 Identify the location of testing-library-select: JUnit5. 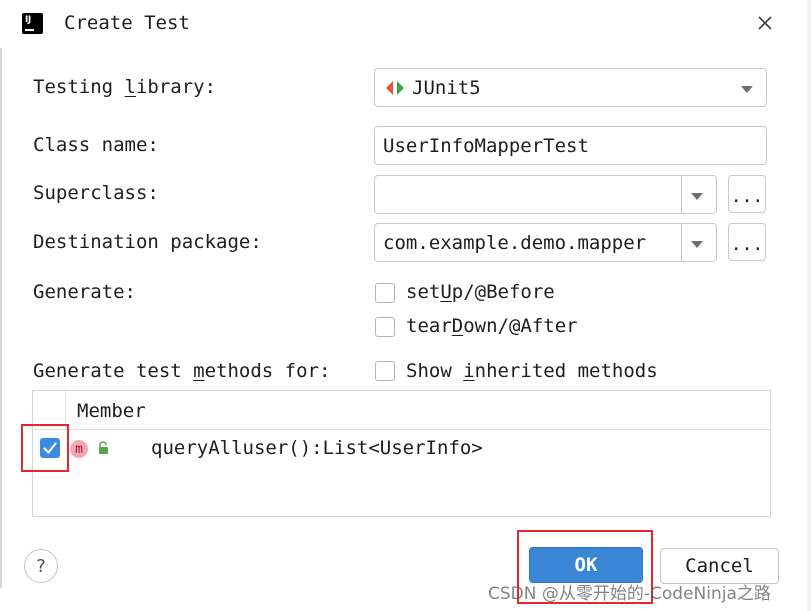
(570, 87).